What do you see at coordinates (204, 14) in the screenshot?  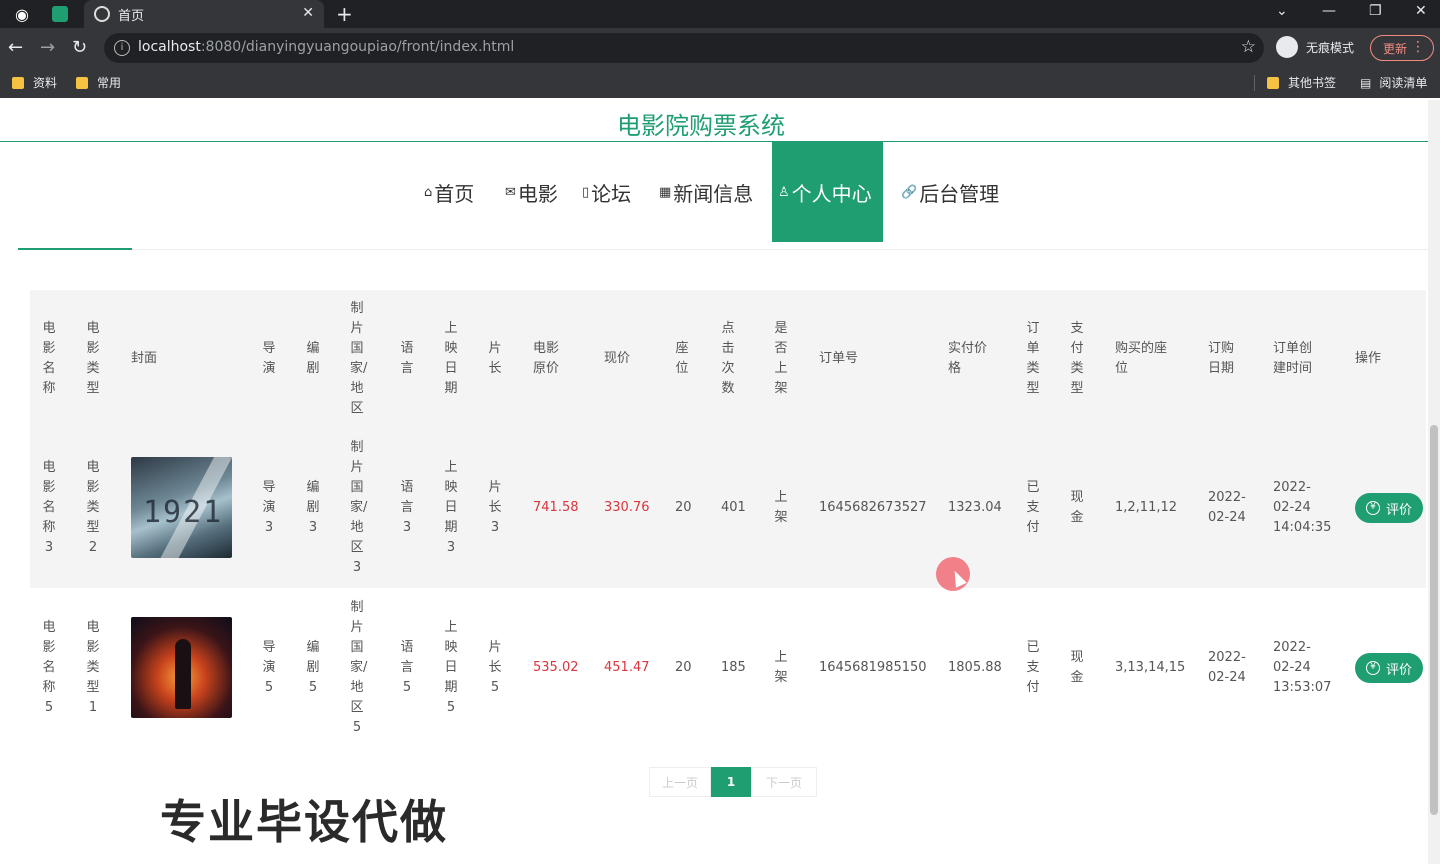 I see `browser-tab: 首页 ✕` at bounding box center [204, 14].